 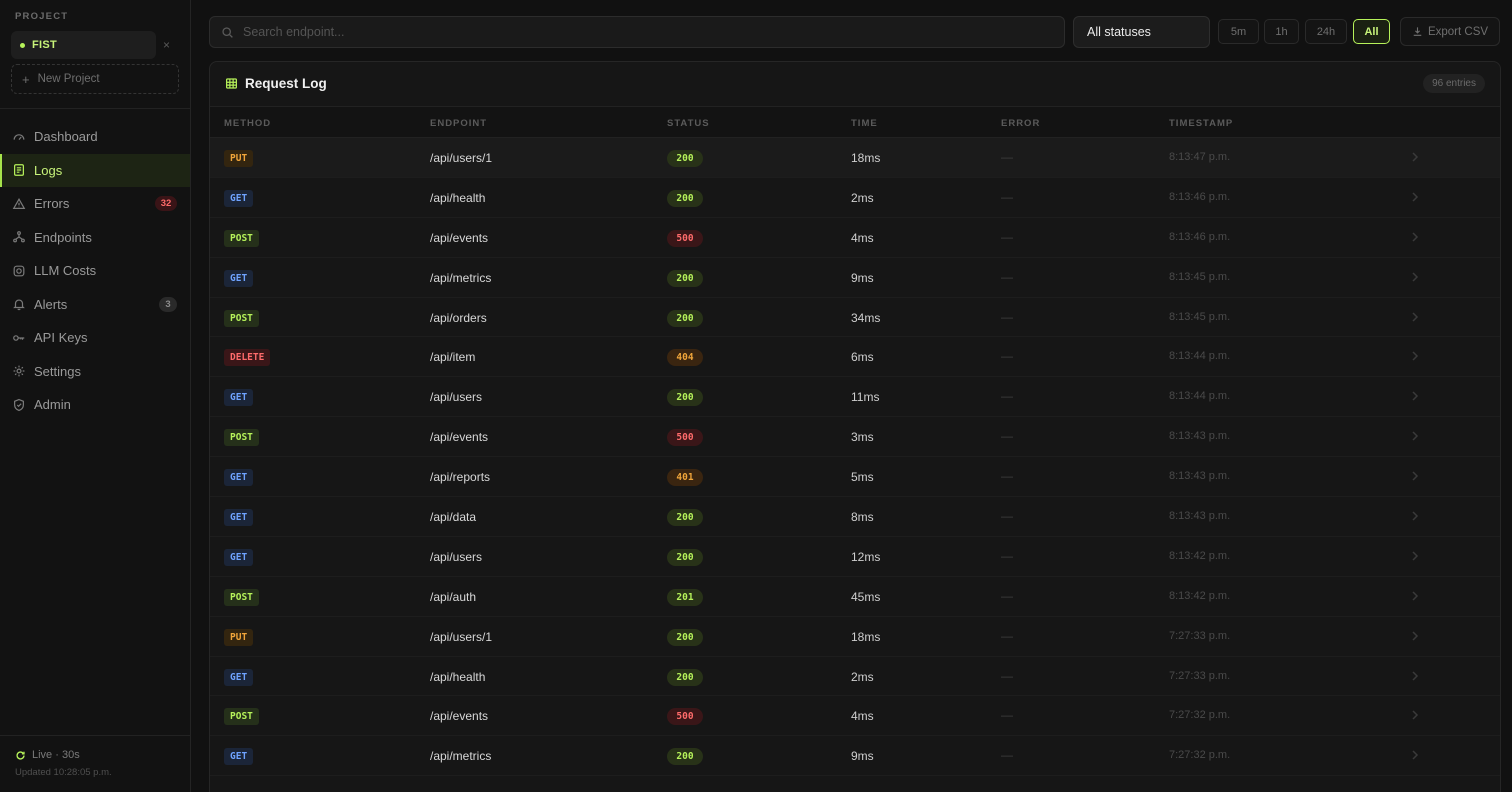 What do you see at coordinates (855, 637) in the screenshot?
I see `table-row: PUT/api/users/1 200 18ms — 7:27:33 p.m.` at bounding box center [855, 637].